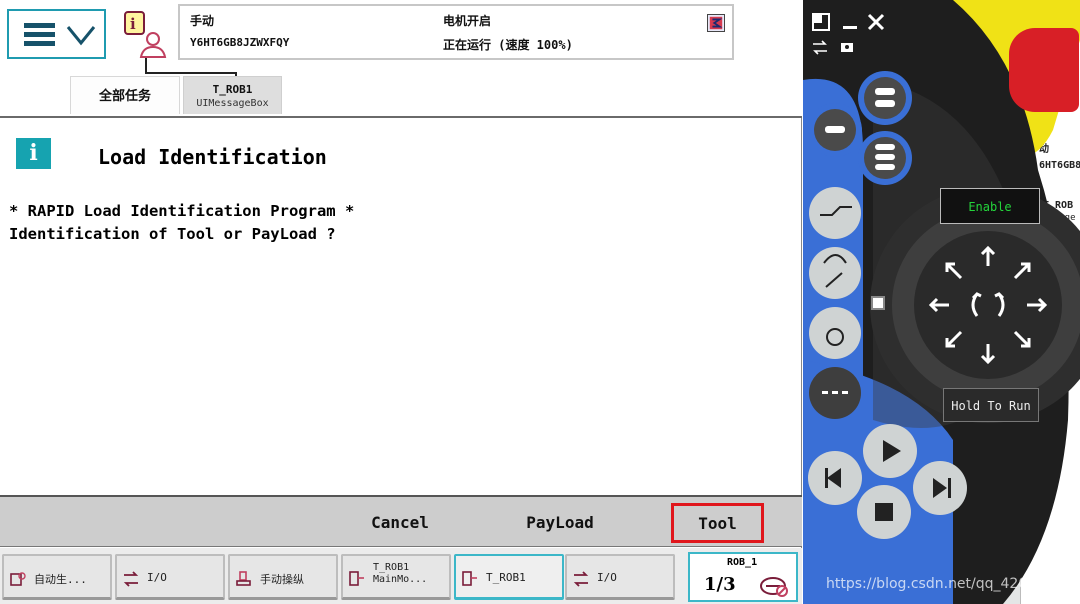  What do you see at coordinates (243, 578) in the screenshot?
I see `jogging-icon` at bounding box center [243, 578].